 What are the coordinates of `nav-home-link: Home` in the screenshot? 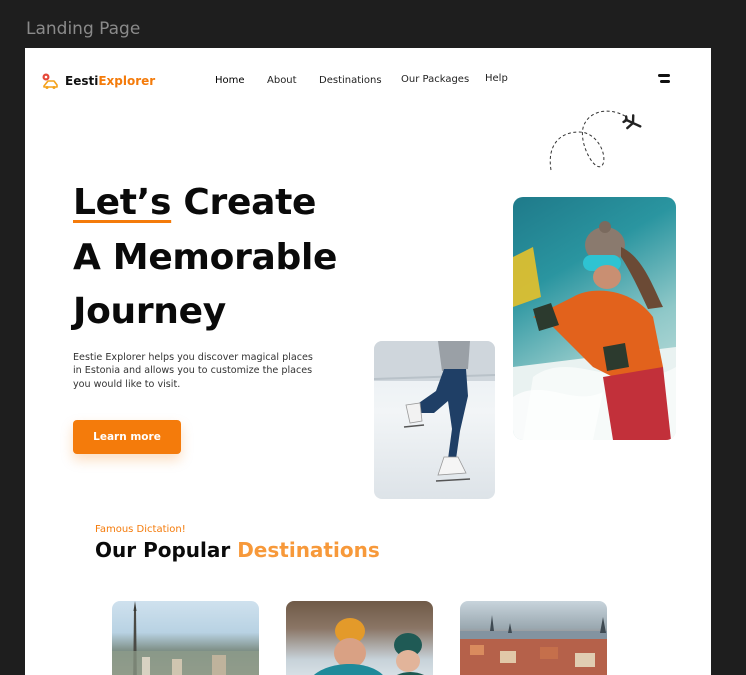 It's located at (230, 80).